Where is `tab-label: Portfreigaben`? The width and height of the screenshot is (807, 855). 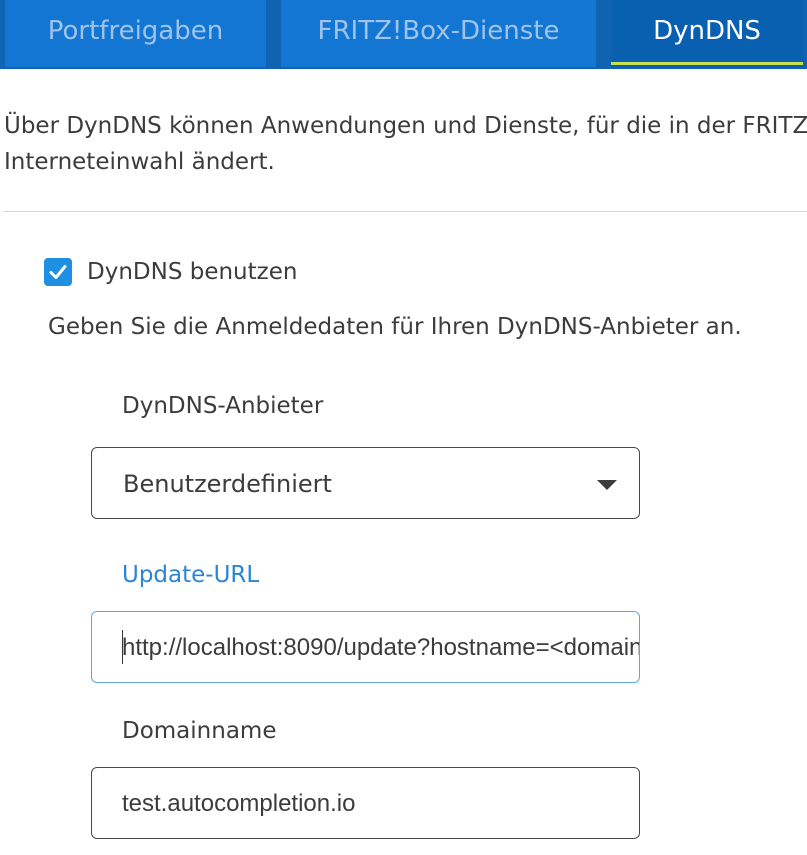 tab-label: Portfreigaben is located at coordinates (135, 31).